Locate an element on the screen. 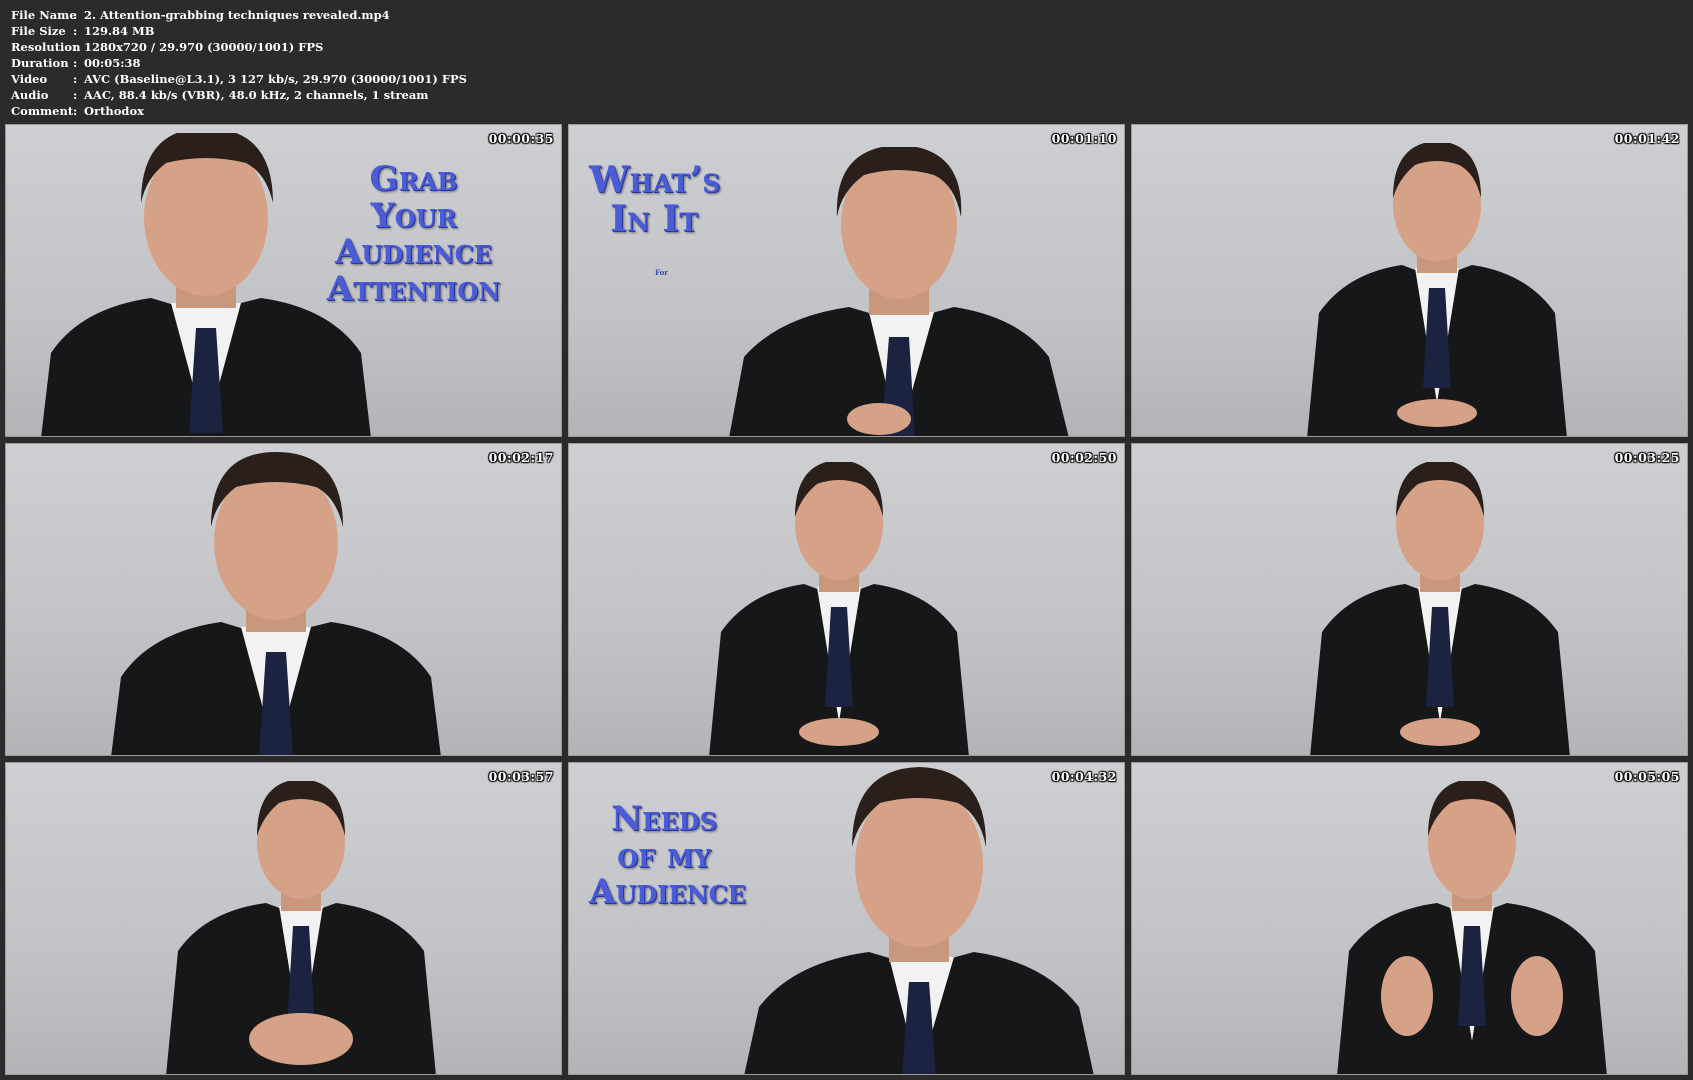 The height and width of the screenshot is (1080, 1693). video-thumbnail: 00:03:25 is located at coordinates (1409, 599).